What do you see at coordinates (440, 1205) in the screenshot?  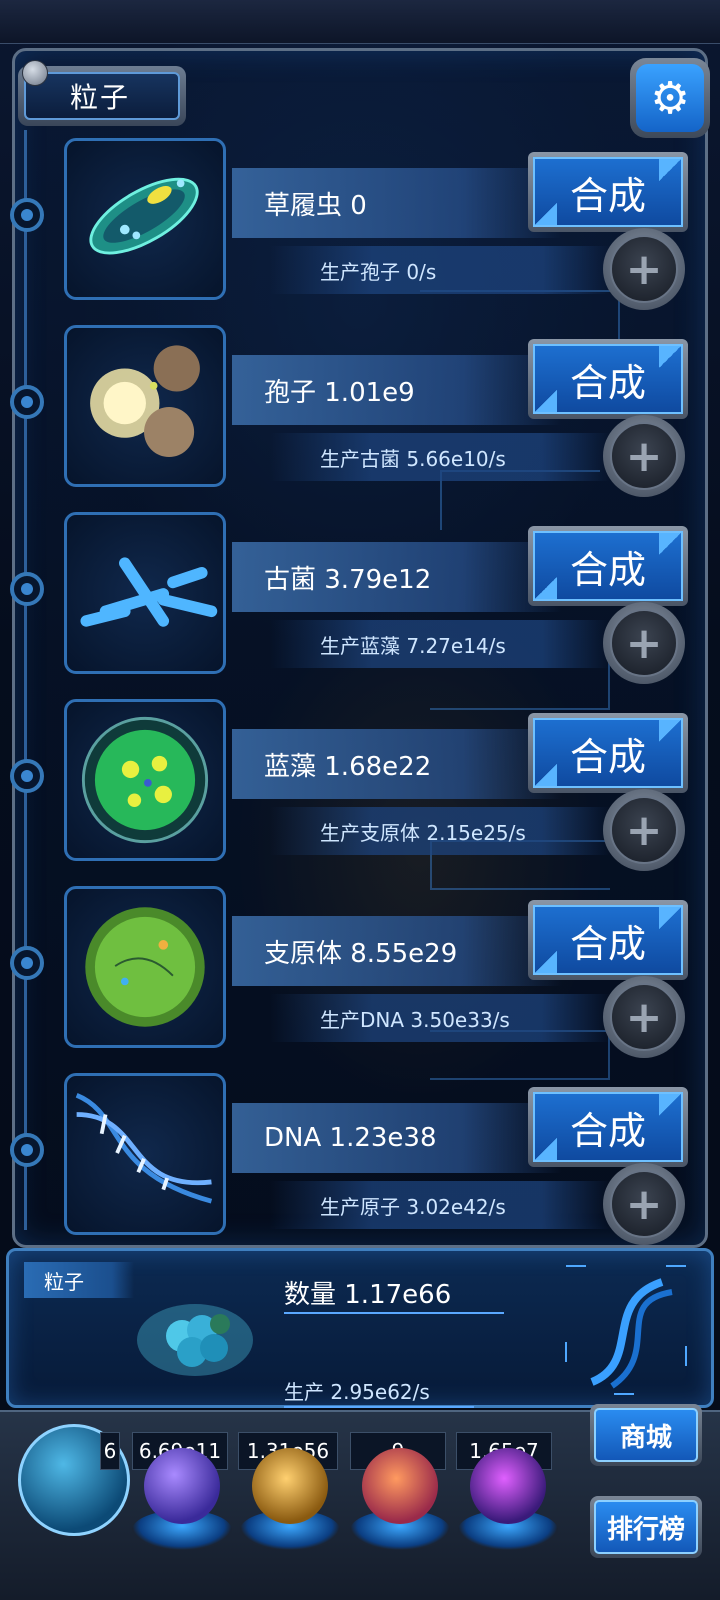 I see `production-rate: 生产原子 3.02e42/s` at bounding box center [440, 1205].